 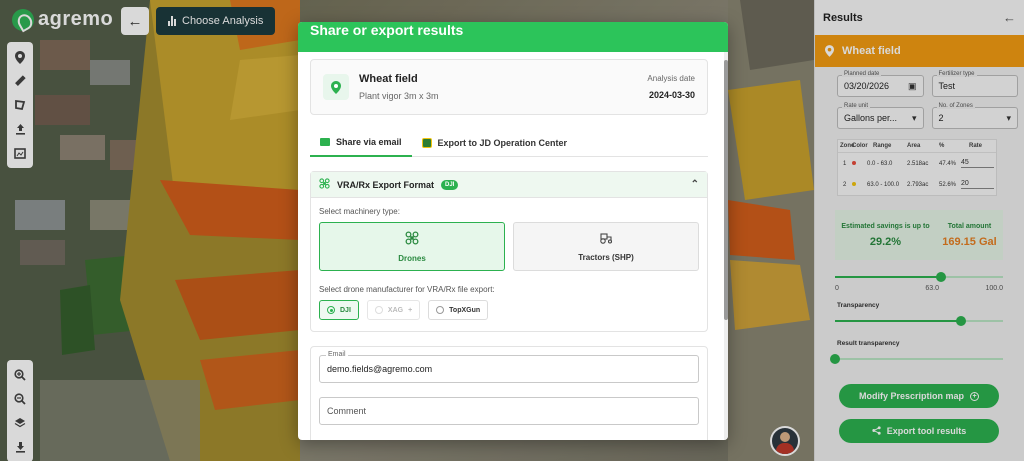 I want to click on manufacturer-option-topxgun: TopXGun, so click(x=458, y=310).